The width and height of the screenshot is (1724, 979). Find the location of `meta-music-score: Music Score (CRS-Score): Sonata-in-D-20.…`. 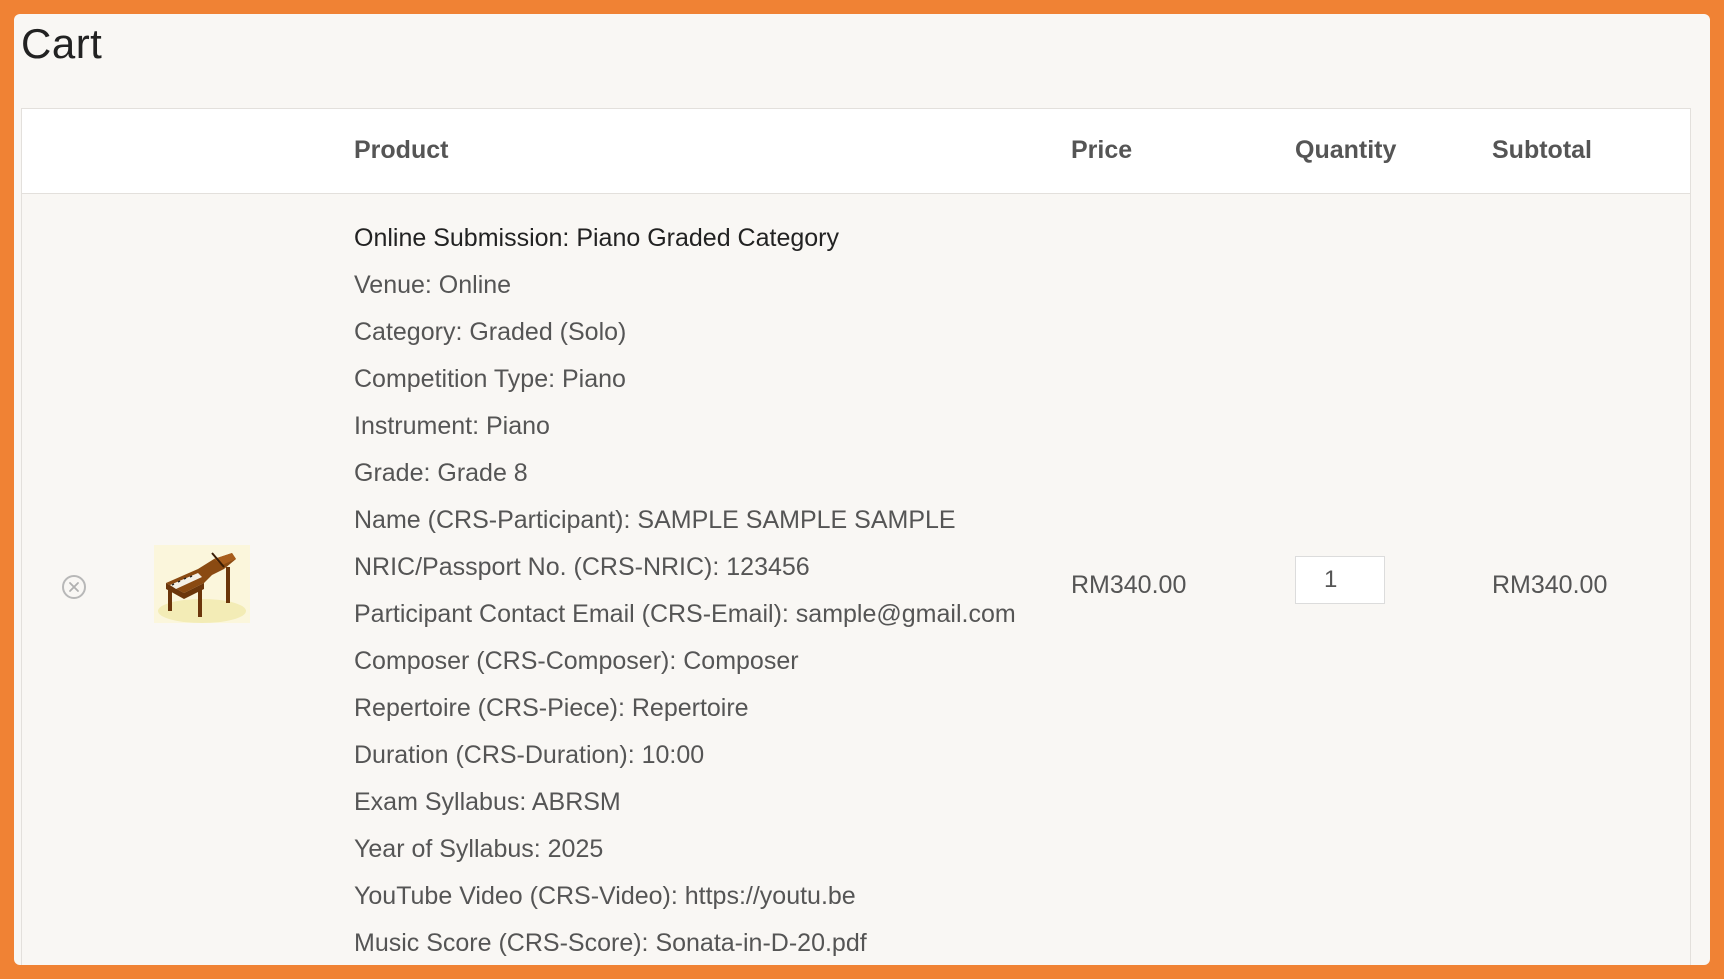

meta-music-score: Music Score (CRS-Score): Sonata-in-D-20.… is located at coordinates (610, 943).